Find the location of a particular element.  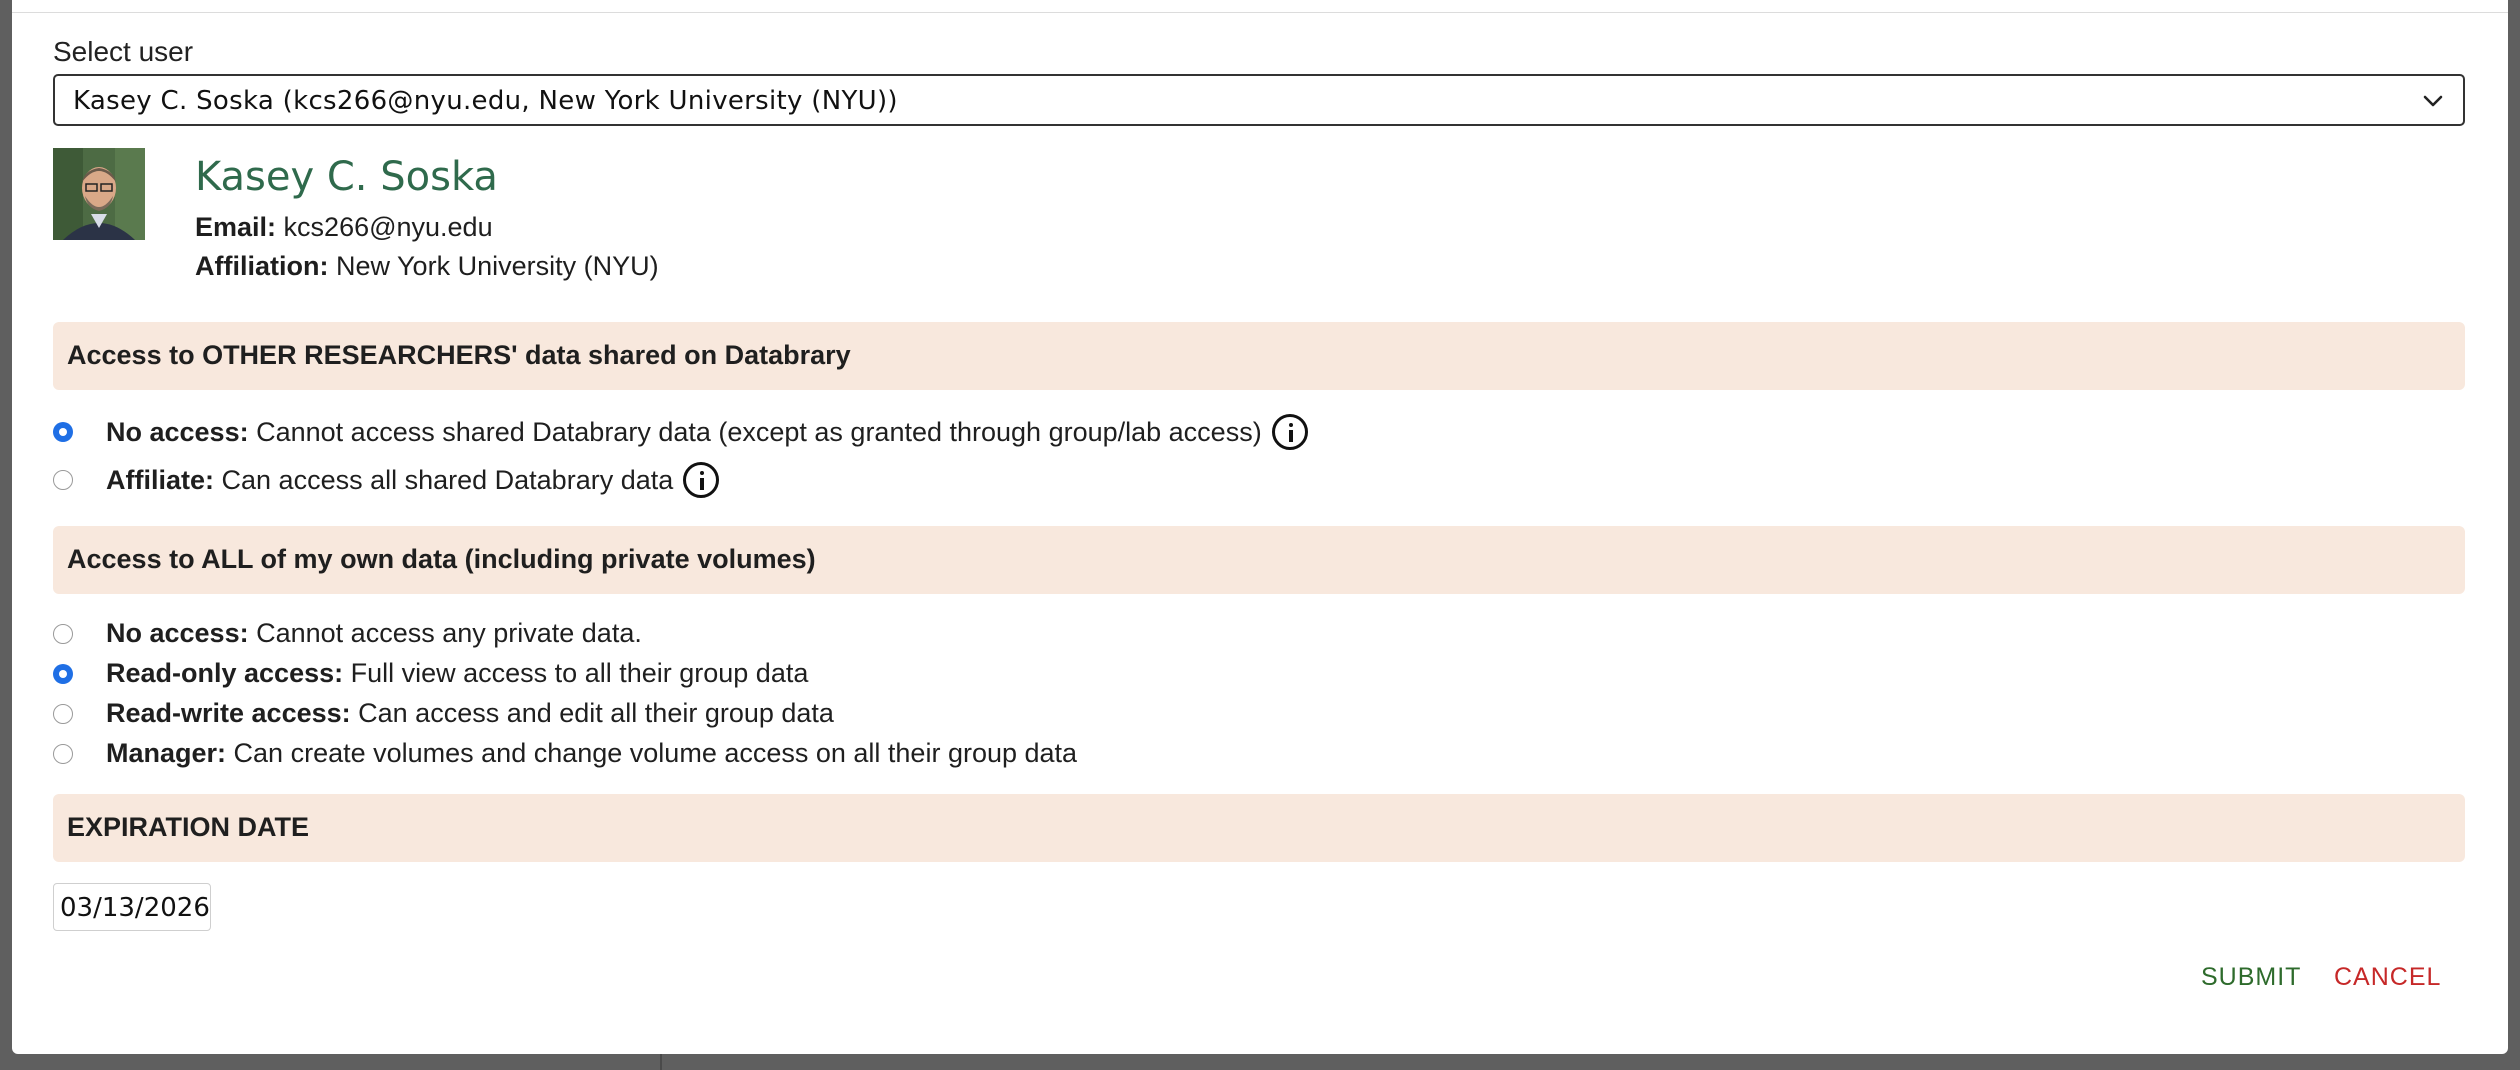

affiliation-value: New York University (NYU) is located at coordinates (497, 266).